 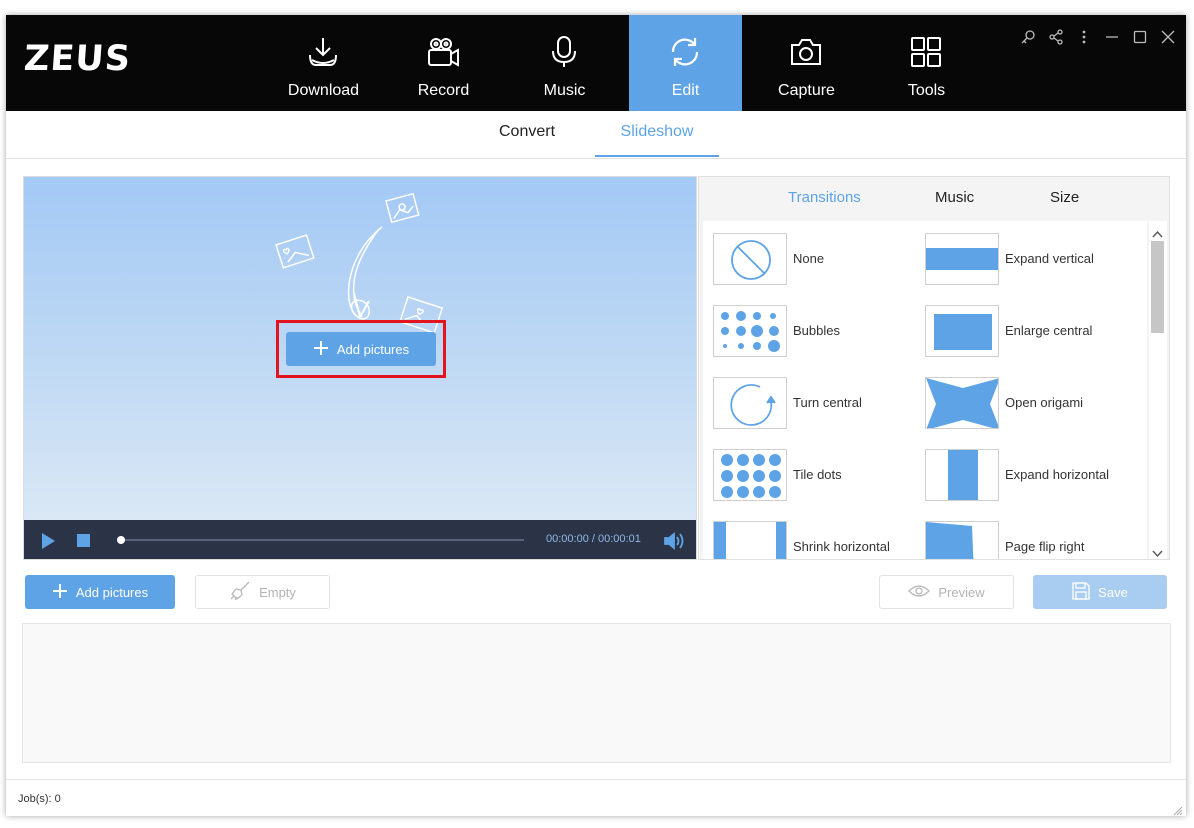 What do you see at coordinates (841, 546) in the screenshot?
I see `transition-label: Shrink horizontal` at bounding box center [841, 546].